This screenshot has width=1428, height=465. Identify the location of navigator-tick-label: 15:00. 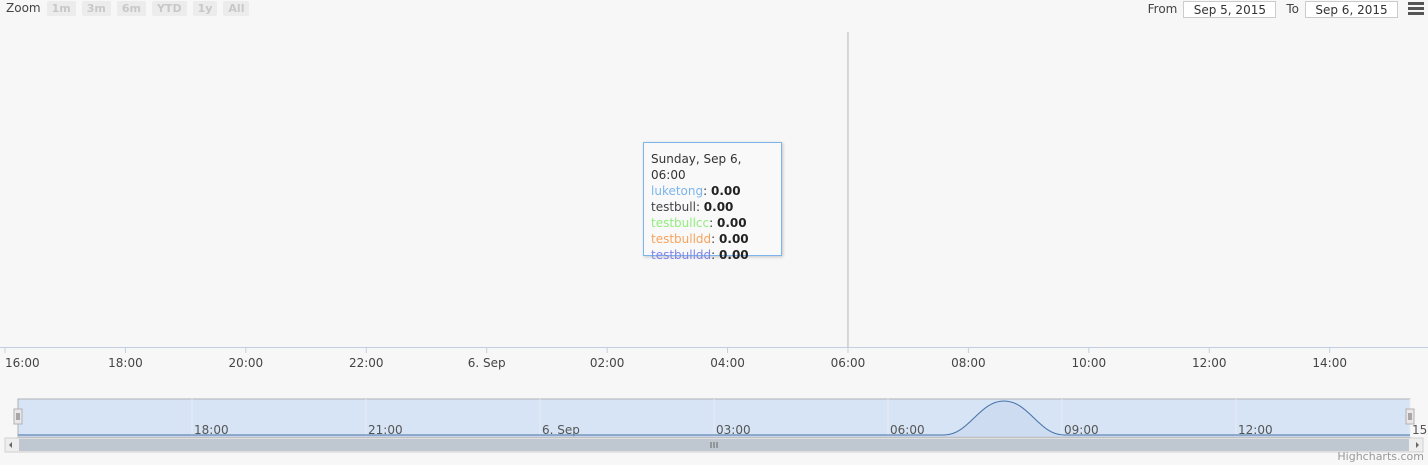
(1420, 430).